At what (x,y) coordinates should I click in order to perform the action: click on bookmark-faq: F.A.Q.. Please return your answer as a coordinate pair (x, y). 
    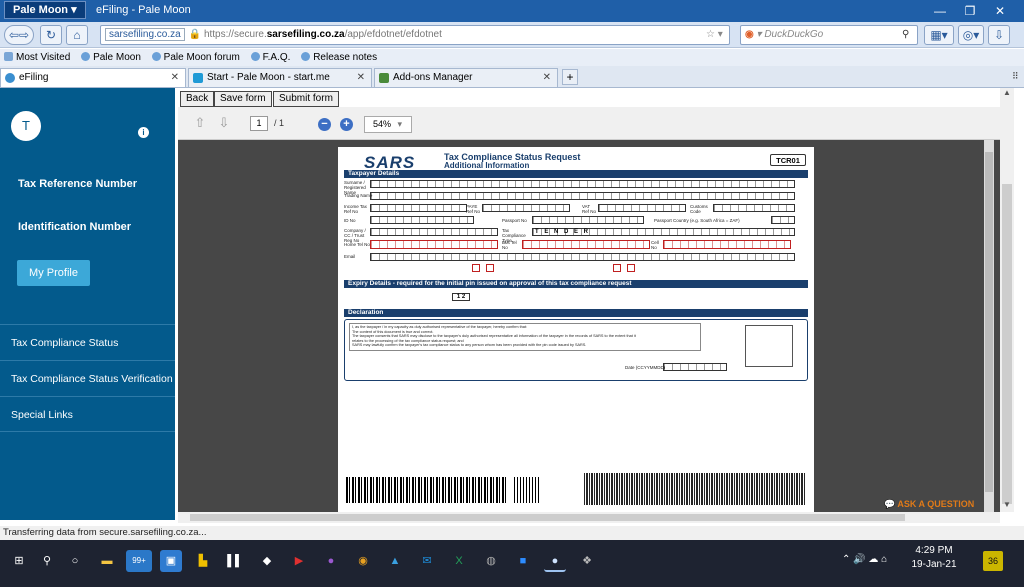
    Looking at the image, I should click on (270, 57).